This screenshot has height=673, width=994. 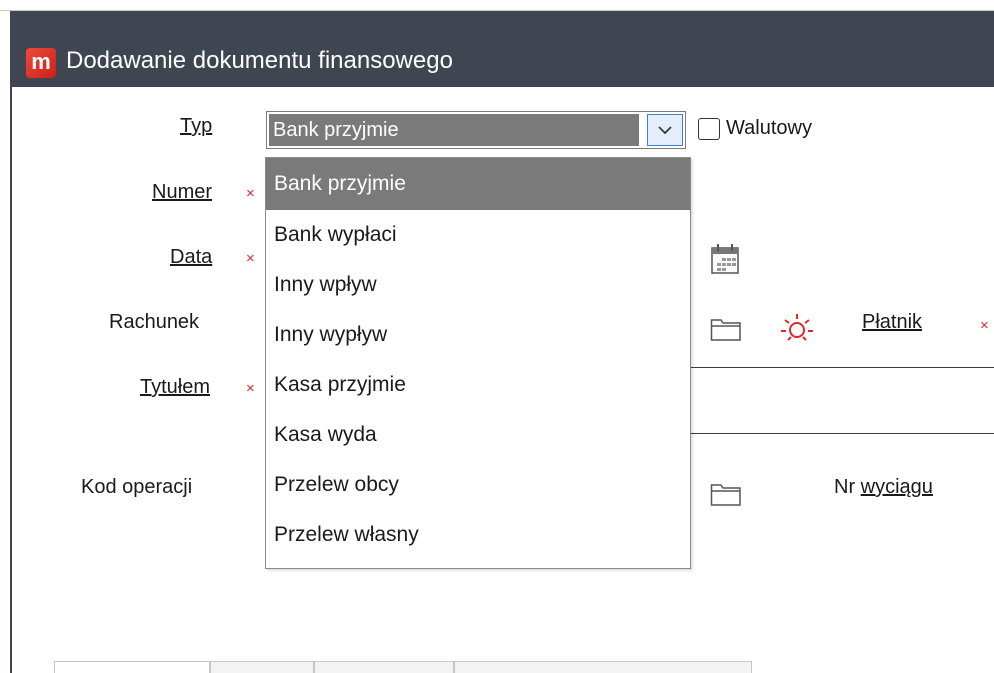 What do you see at coordinates (478, 285) in the screenshot?
I see `dropdown-option-inny-wplyw: Inny wpływ` at bounding box center [478, 285].